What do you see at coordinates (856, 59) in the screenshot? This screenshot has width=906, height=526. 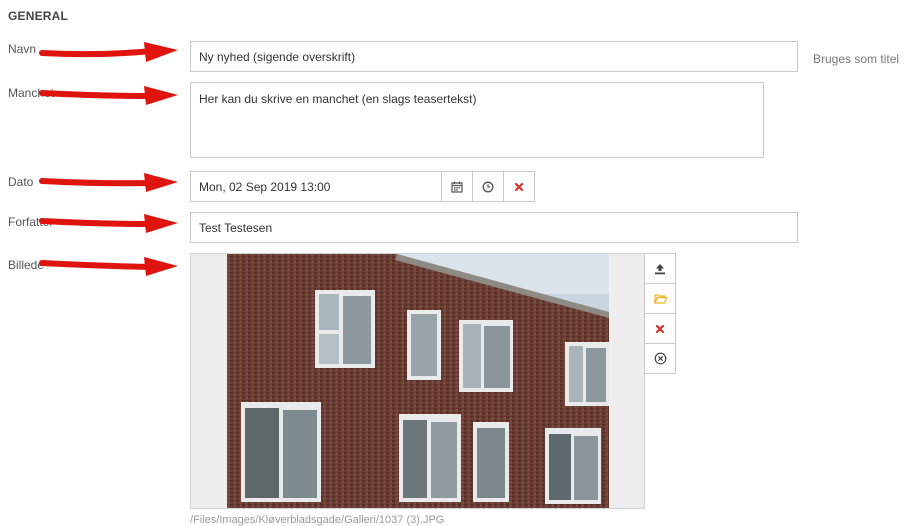 I see `navn-helper-text: Bruges som titel` at bounding box center [856, 59].